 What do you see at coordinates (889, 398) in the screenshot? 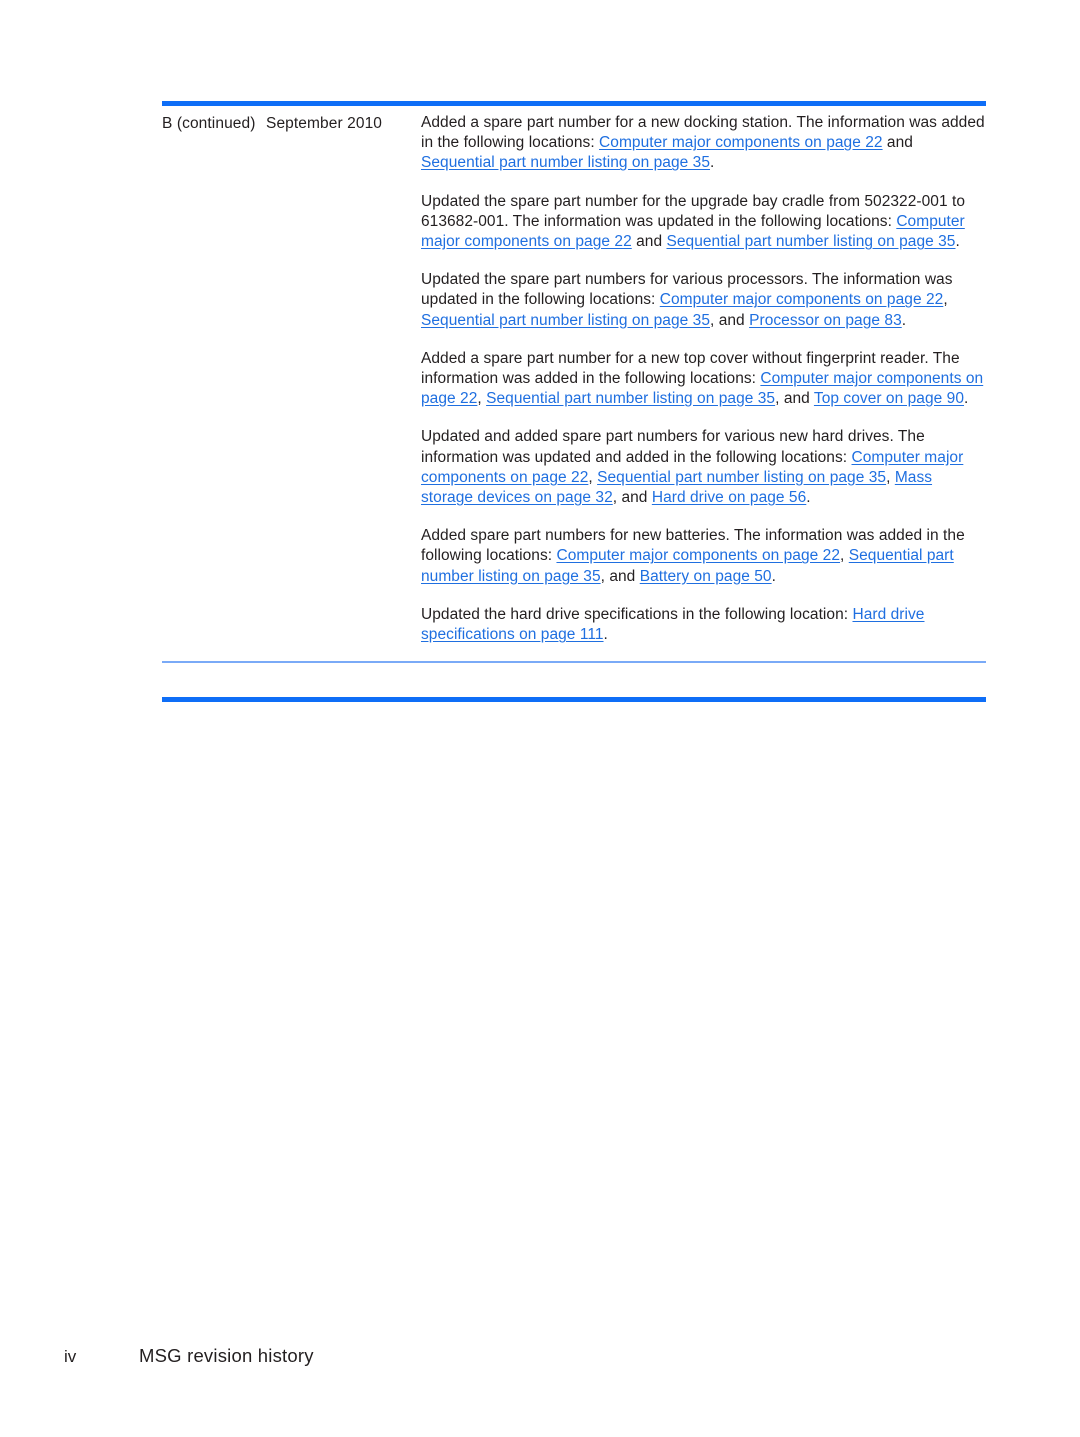
I see `cross-reference-link: Top cover on page 90` at bounding box center [889, 398].